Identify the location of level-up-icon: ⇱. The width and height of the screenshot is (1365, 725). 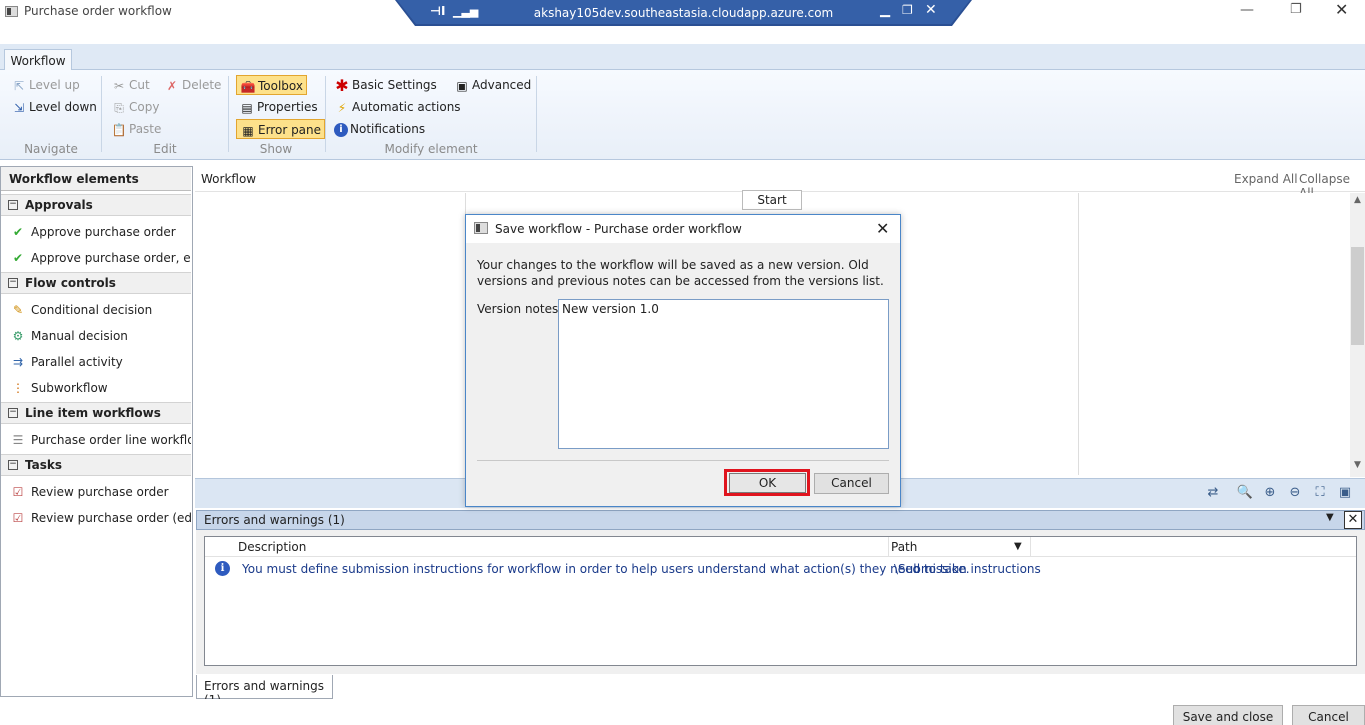
(19, 85).